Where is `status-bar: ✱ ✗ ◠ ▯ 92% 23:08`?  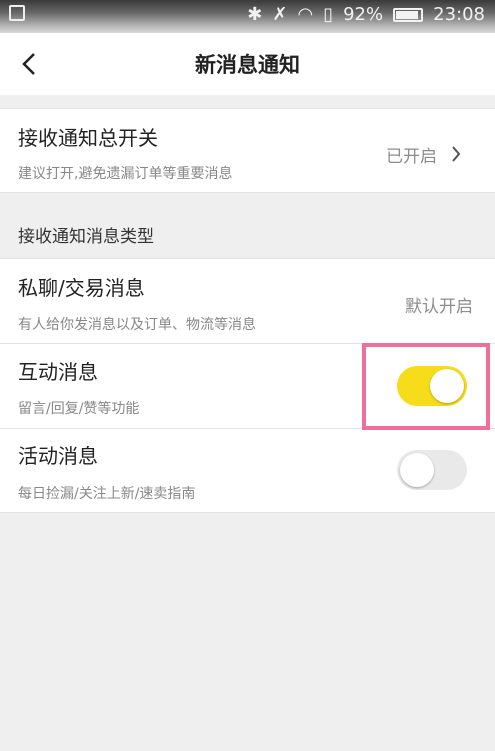 status-bar: ✱ ✗ ◠ ▯ 92% 23:08 is located at coordinates (247, 16).